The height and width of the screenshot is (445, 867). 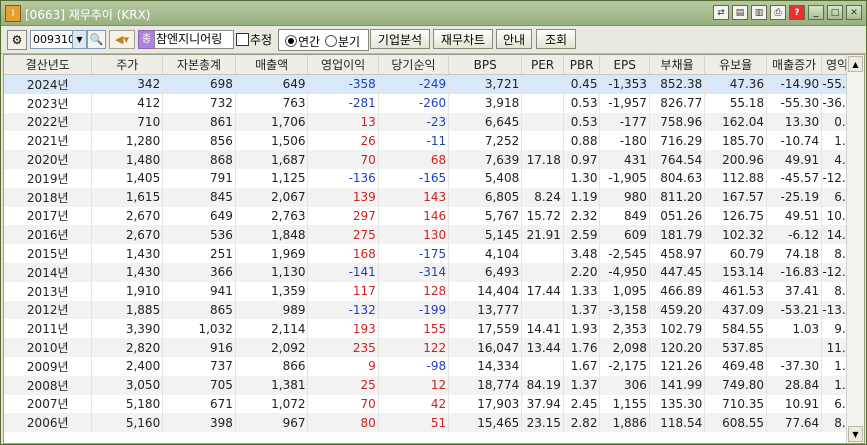 What do you see at coordinates (194, 39) in the screenshot?
I see `company-name-field: 참엔지니어링` at bounding box center [194, 39].